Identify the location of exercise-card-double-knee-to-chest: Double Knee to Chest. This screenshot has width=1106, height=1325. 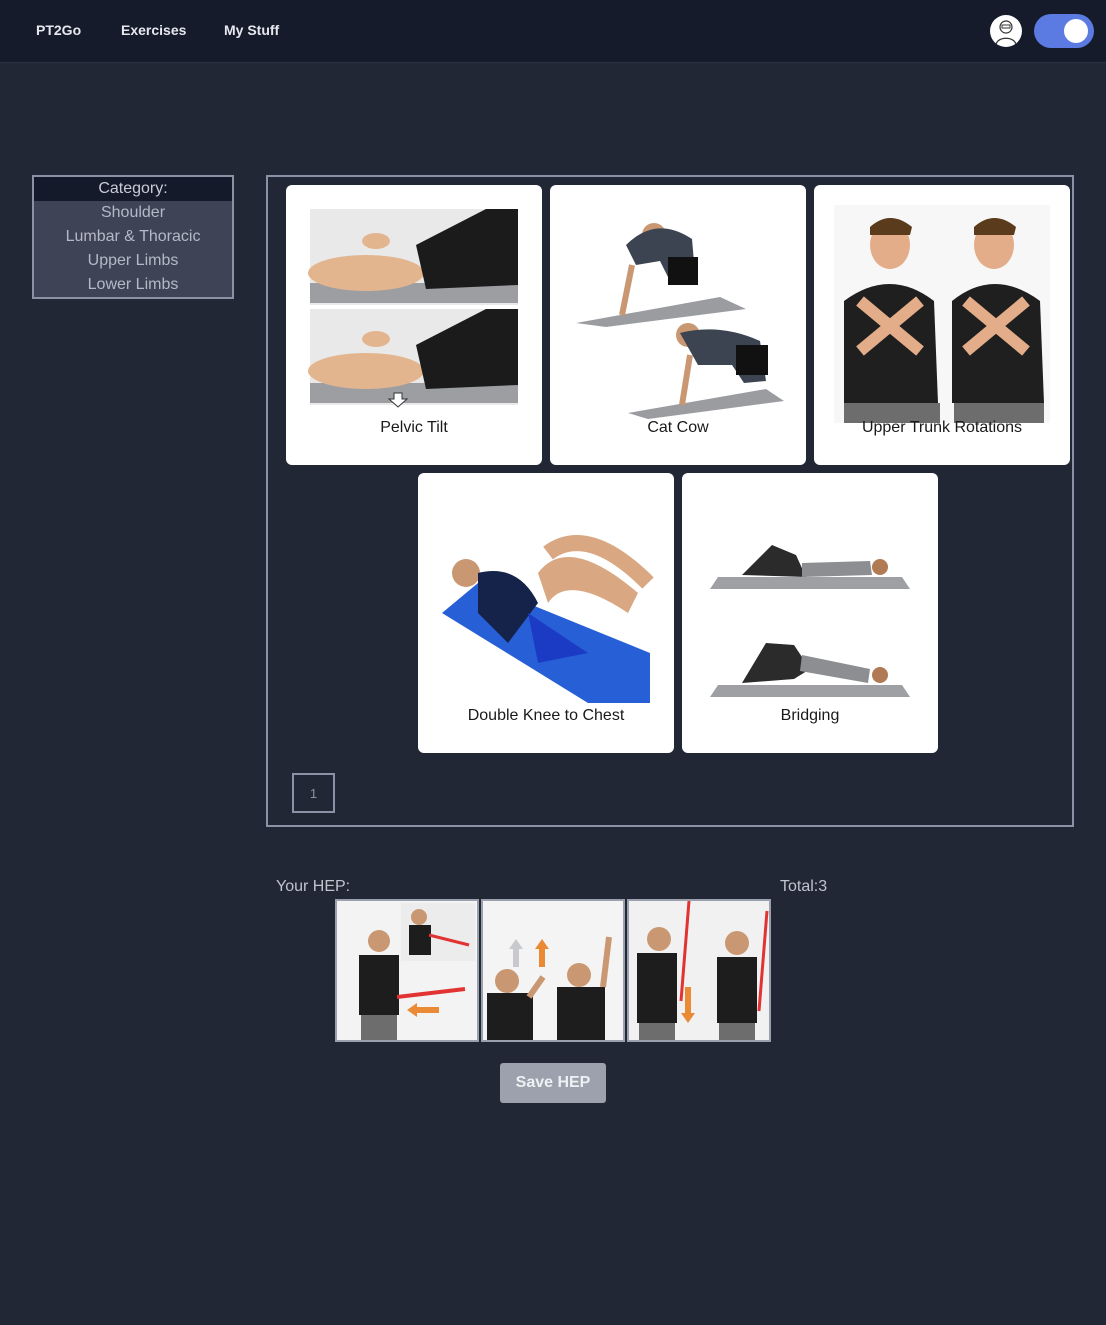
(546, 613).